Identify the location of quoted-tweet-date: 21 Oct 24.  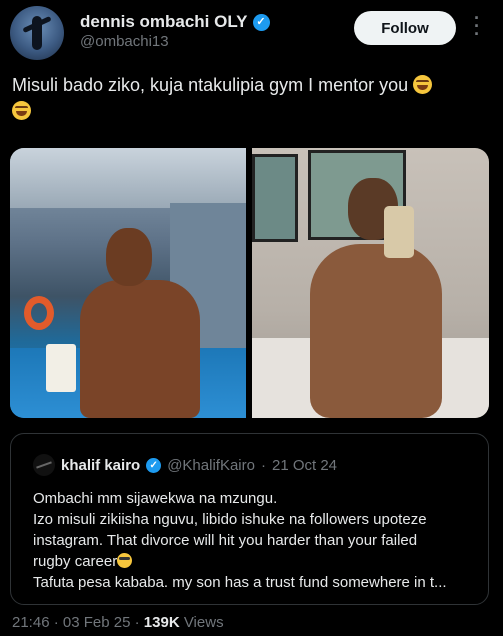
(304, 465).